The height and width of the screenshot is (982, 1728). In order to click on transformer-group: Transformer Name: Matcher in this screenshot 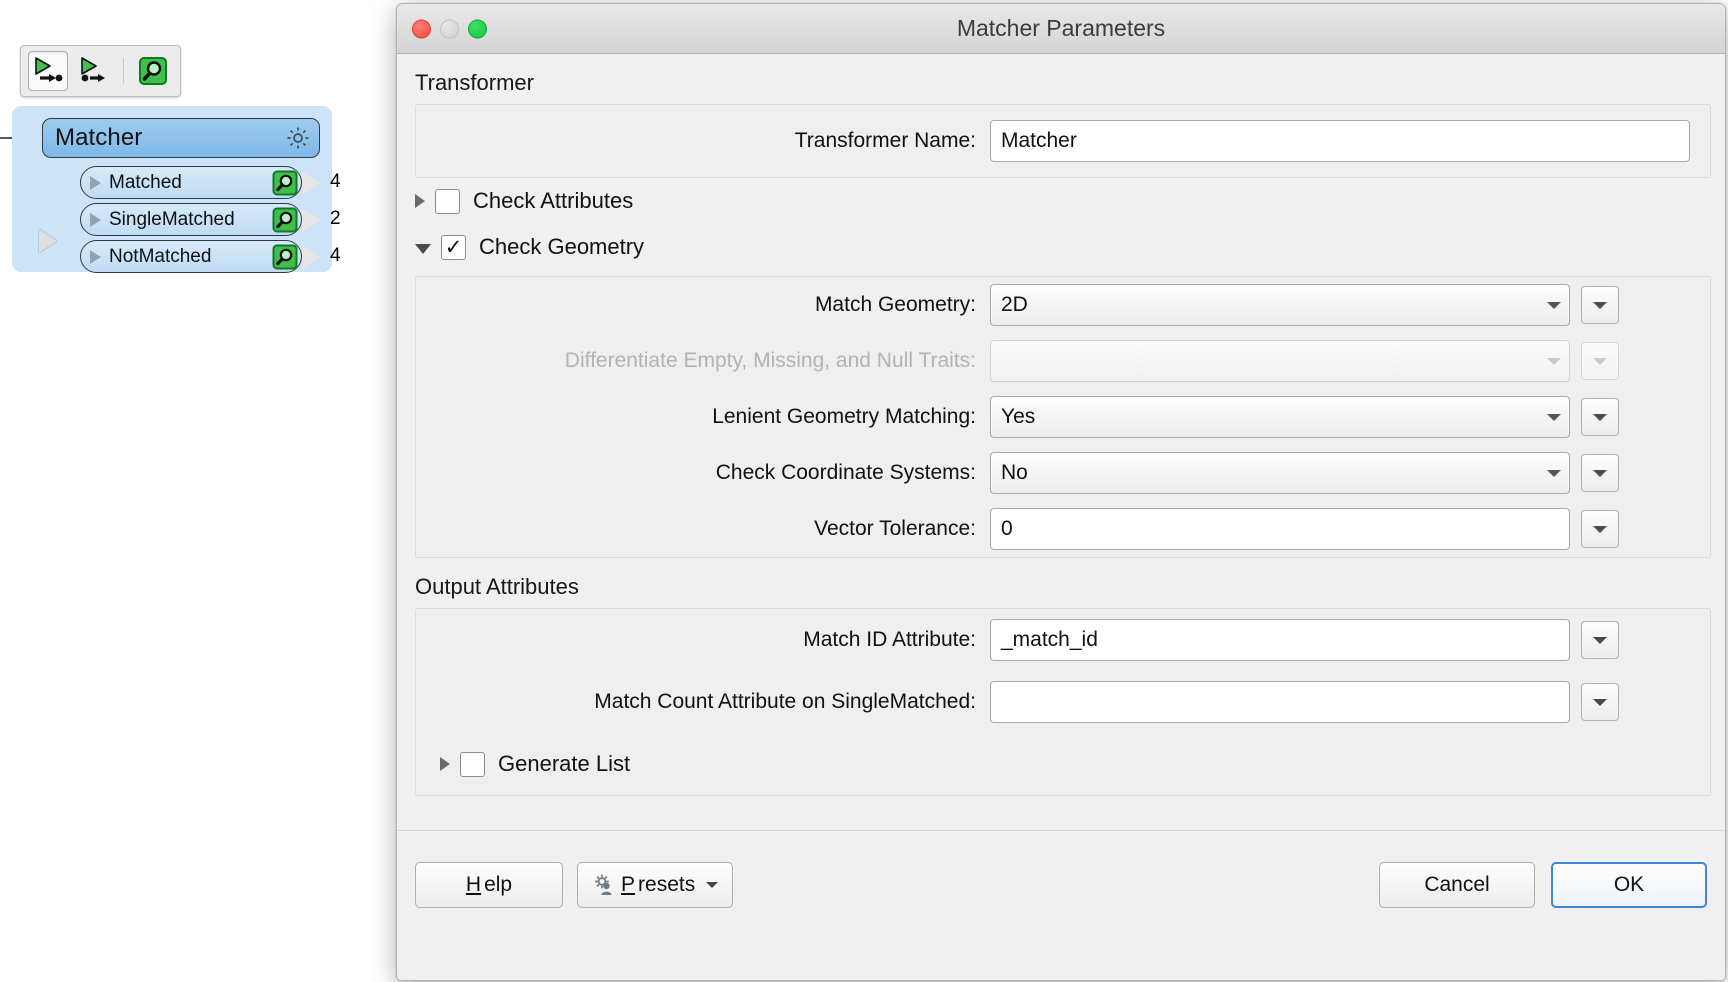, I will do `click(1063, 141)`.